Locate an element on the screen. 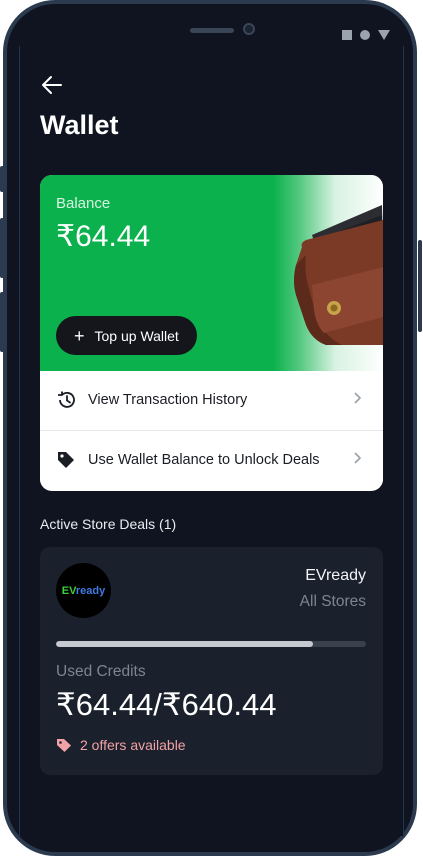 This screenshot has width=423, height=858. store-name: EVready is located at coordinates (335, 575).